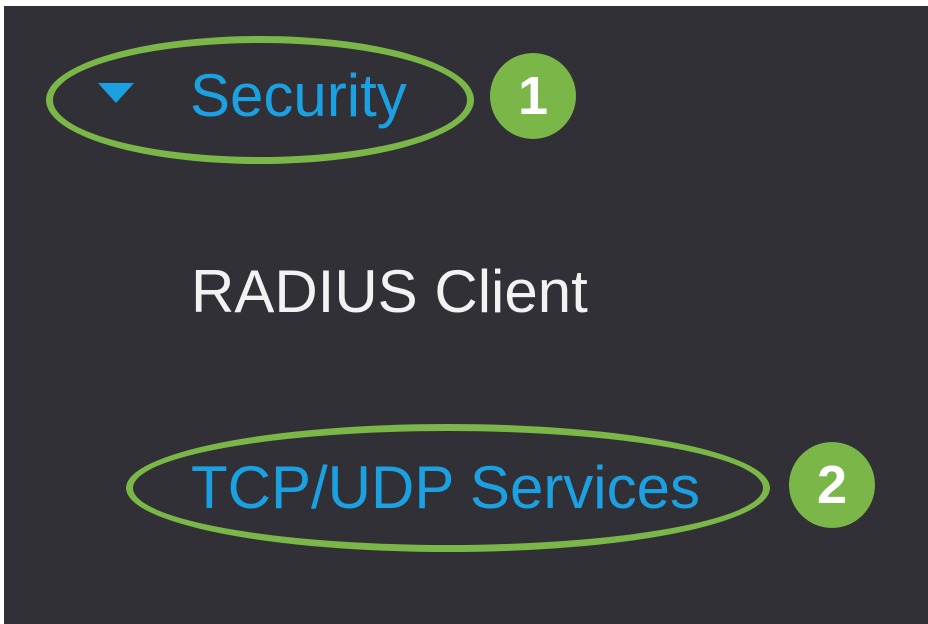 The image size is (928, 624). Describe the element at coordinates (298, 95) in the screenshot. I see `nav-section-security-label: Security` at that location.